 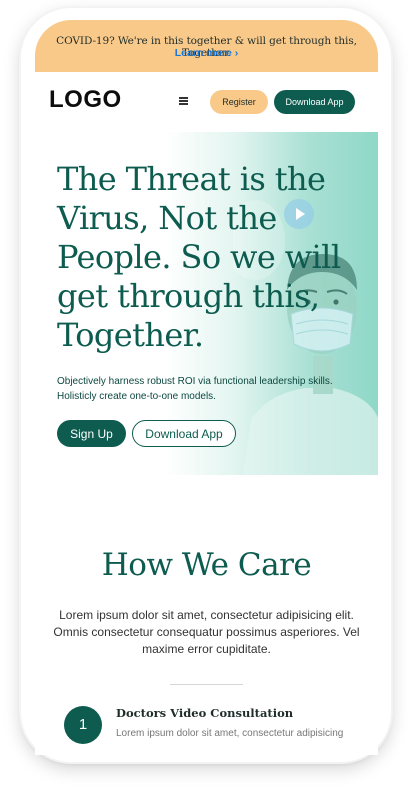 What do you see at coordinates (85, 100) in the screenshot?
I see `logo: LOGO` at bounding box center [85, 100].